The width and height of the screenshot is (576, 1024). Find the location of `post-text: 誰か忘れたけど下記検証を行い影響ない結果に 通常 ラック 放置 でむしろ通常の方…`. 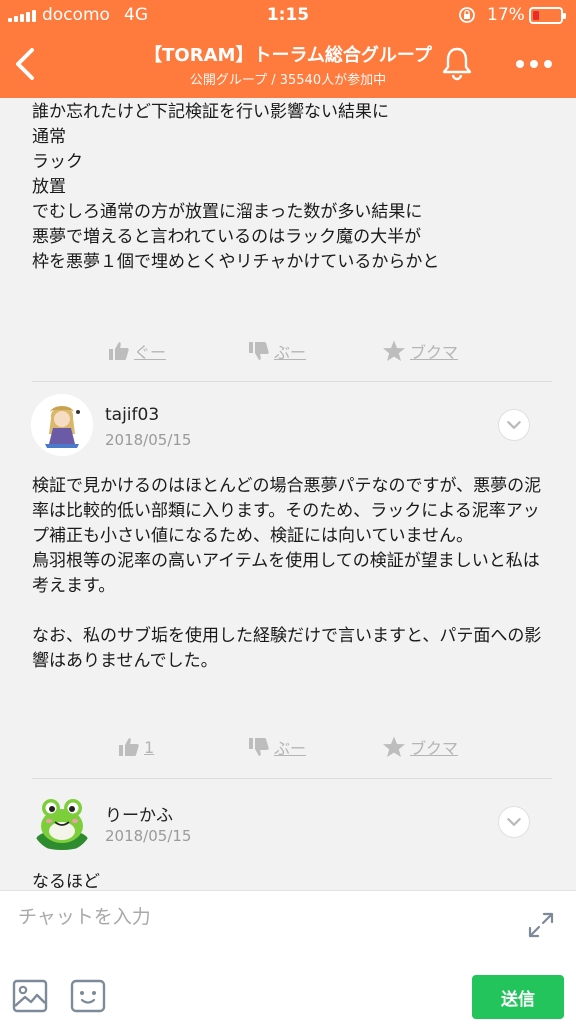

post-text: 誰か忘れたけど下記検証を行い影響ない結果に 通常 ラック 放置 でむしろ通常の方… is located at coordinates (236, 187).